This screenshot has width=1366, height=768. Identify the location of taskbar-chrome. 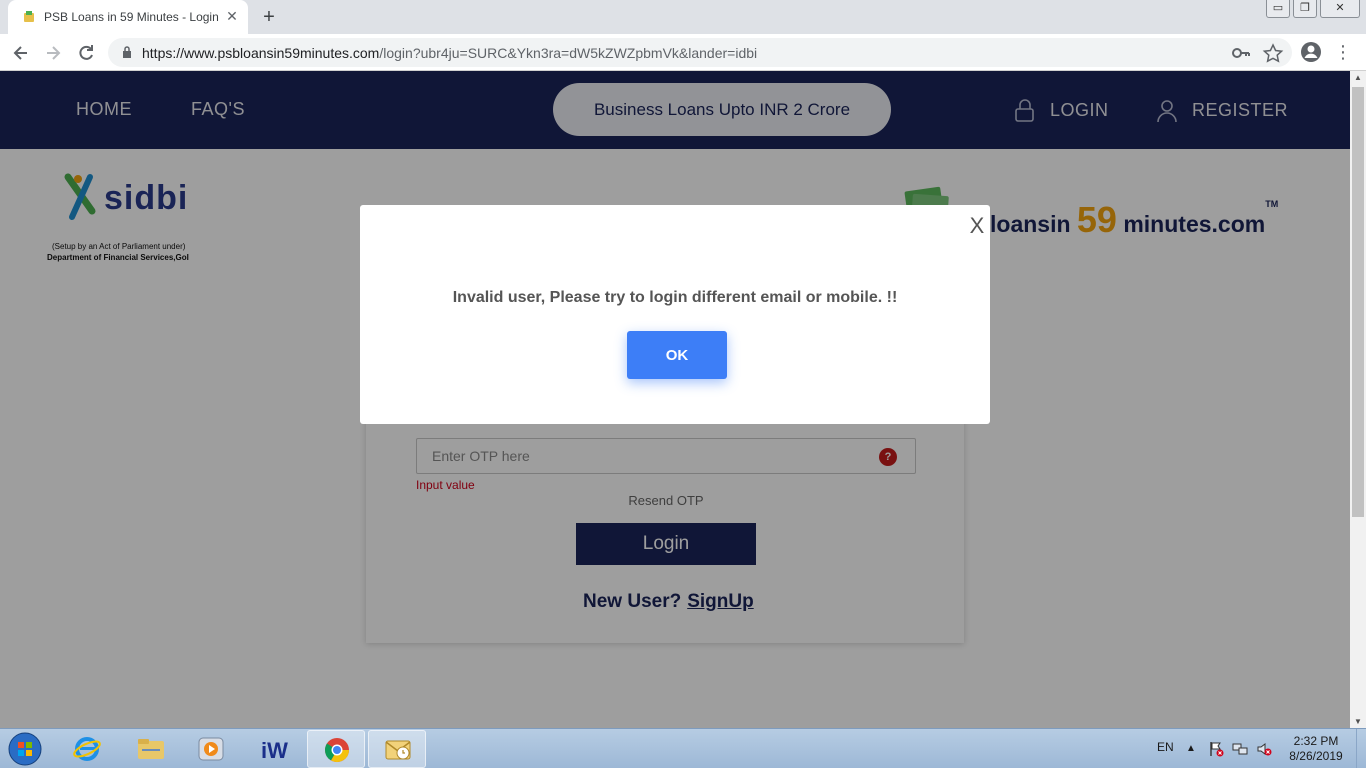
(336, 749).